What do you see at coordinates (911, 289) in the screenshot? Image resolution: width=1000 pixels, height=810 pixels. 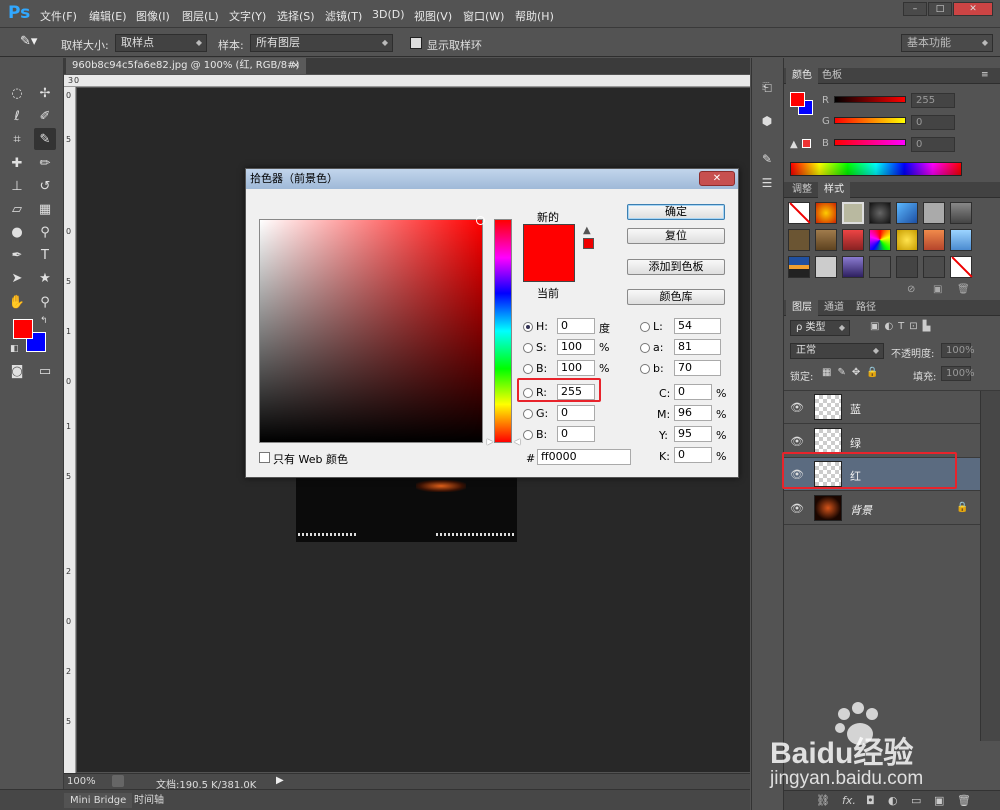 I see `clear-style-icon: ⊘` at bounding box center [911, 289].